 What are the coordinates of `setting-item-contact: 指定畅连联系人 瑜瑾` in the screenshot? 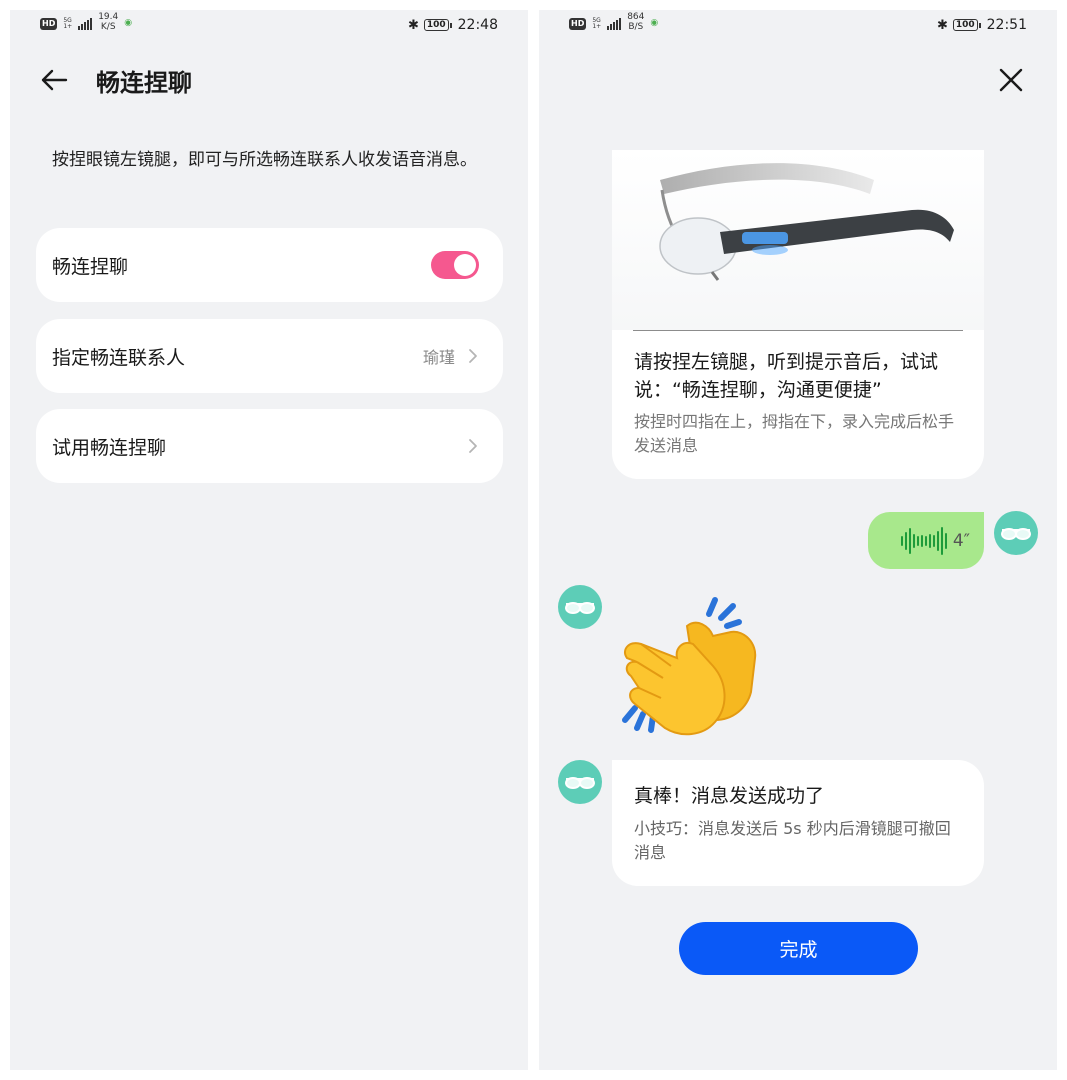 It's located at (269, 356).